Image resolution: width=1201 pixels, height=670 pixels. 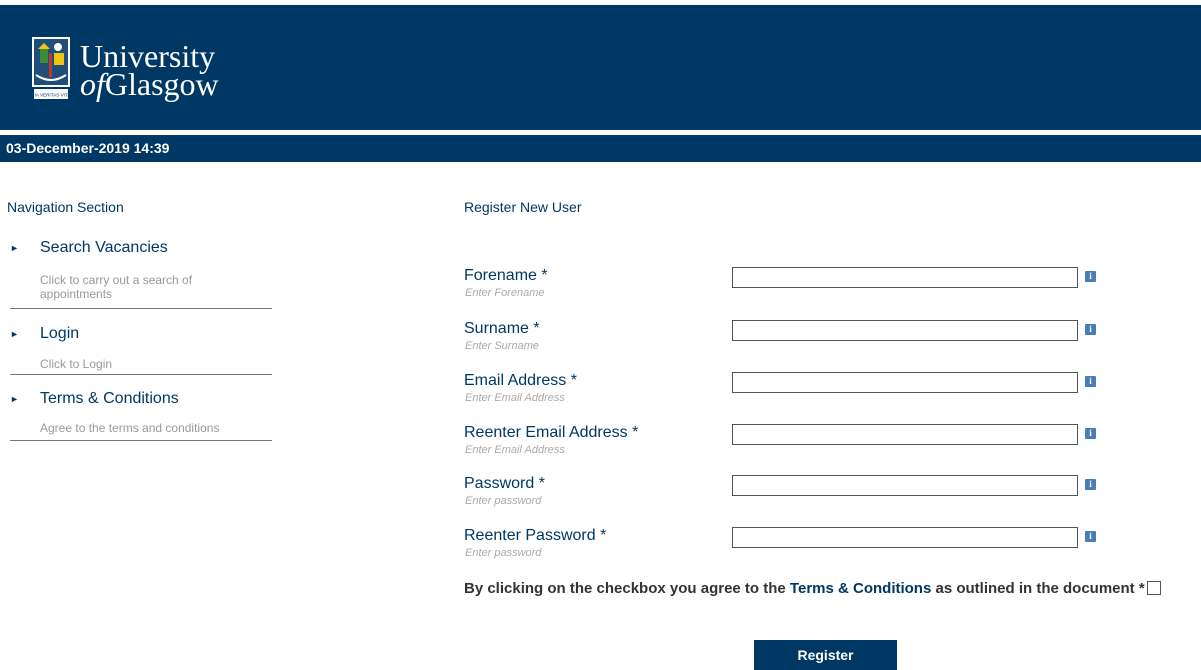 What do you see at coordinates (88, 148) in the screenshot?
I see `current-datetime: 03-December-2019 14:39` at bounding box center [88, 148].